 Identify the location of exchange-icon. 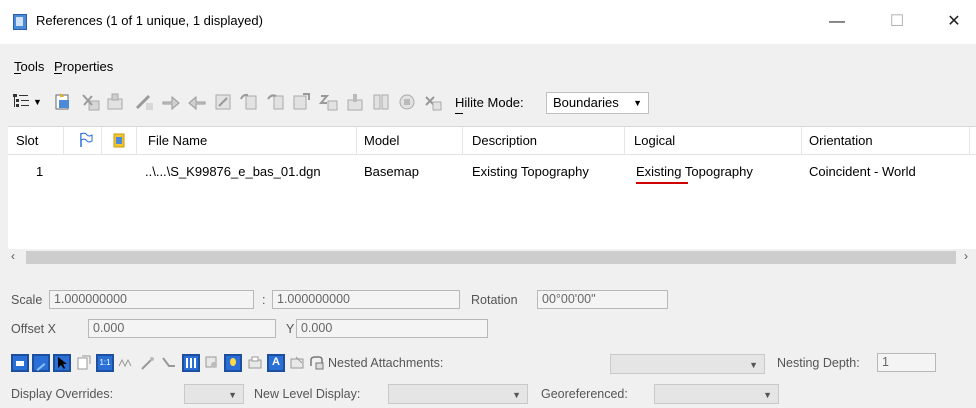
(433, 102).